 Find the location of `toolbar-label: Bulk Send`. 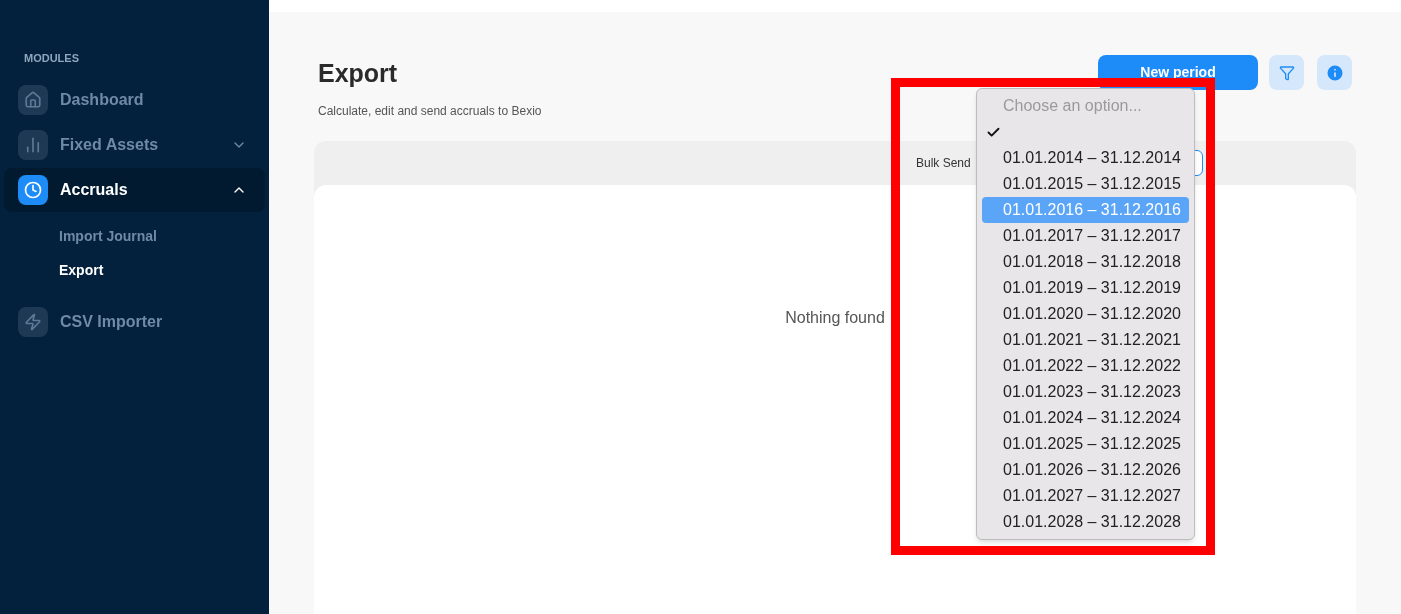

toolbar-label: Bulk Send is located at coordinates (943, 163).